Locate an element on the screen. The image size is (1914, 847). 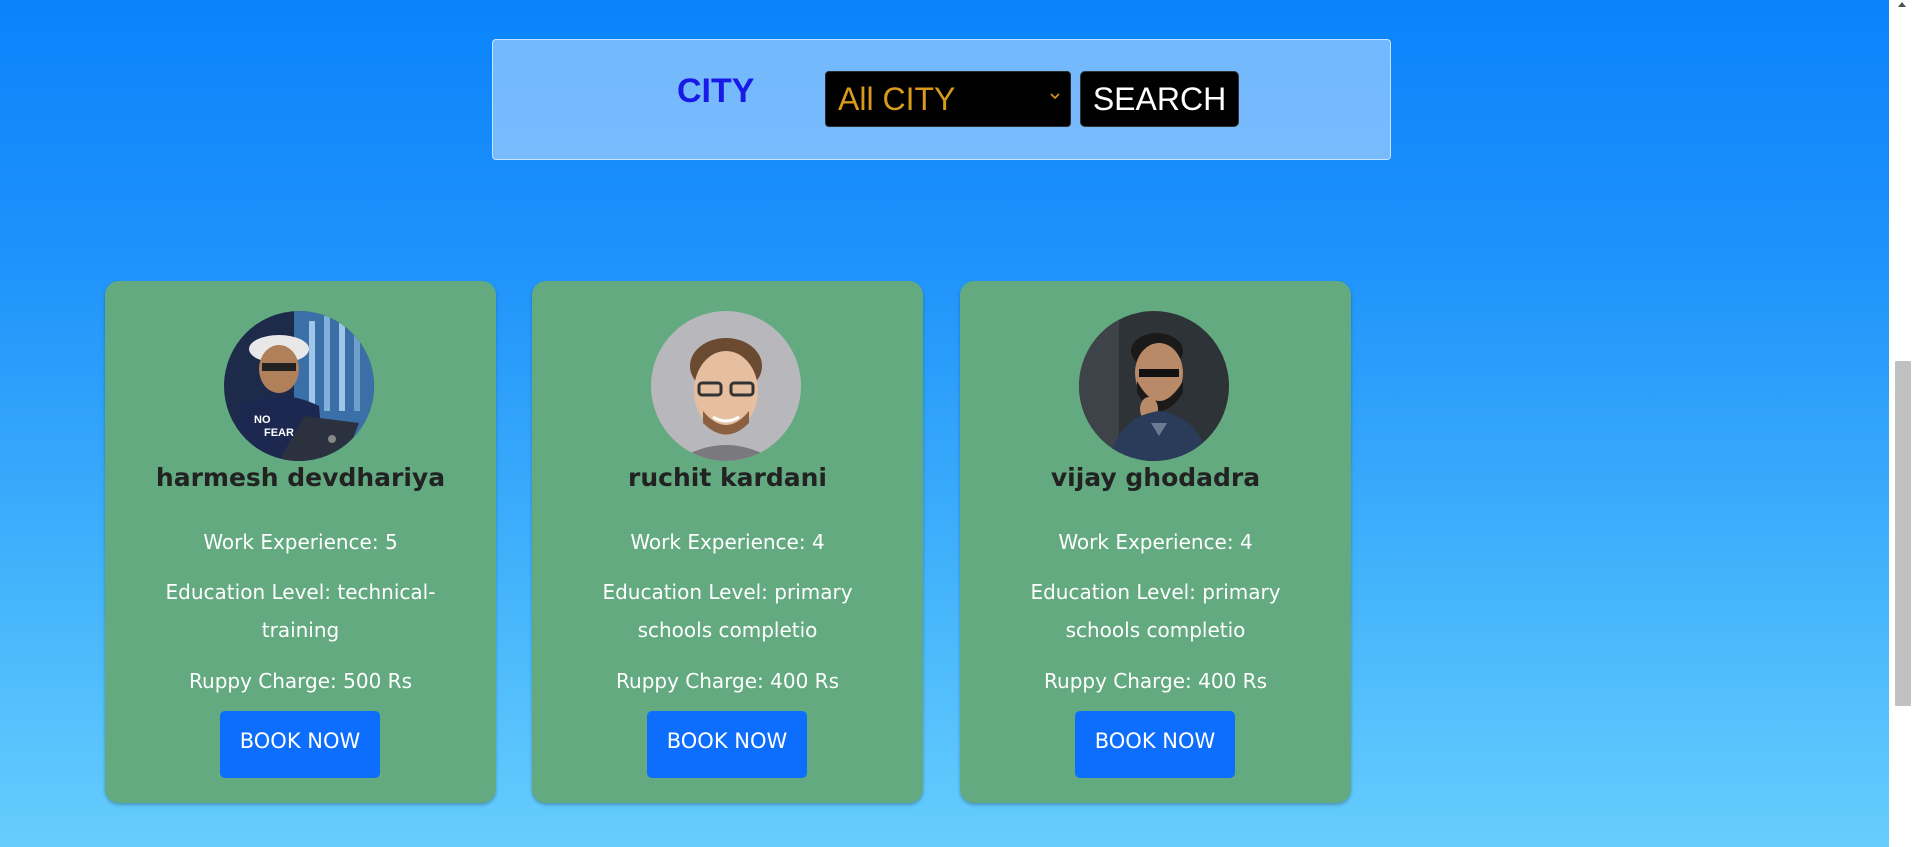
scrollbar-thumb is located at coordinates (1903, 533).